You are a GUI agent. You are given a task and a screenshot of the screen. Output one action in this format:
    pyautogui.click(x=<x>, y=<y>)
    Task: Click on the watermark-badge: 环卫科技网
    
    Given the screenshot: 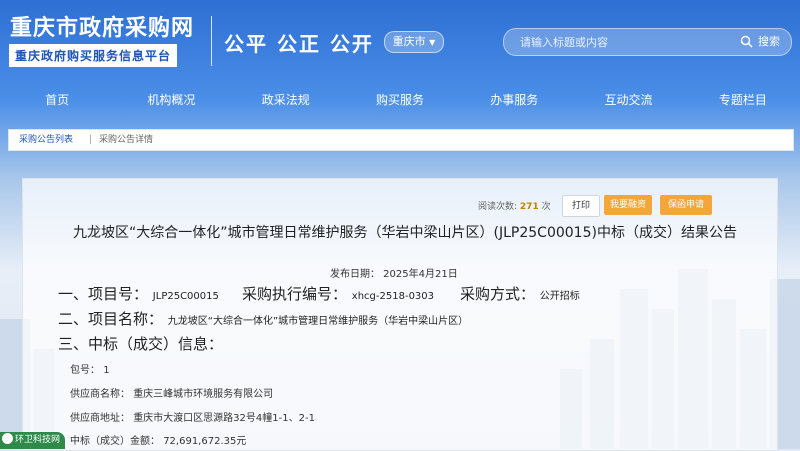 What is the action you would take?
    pyautogui.click(x=33, y=440)
    